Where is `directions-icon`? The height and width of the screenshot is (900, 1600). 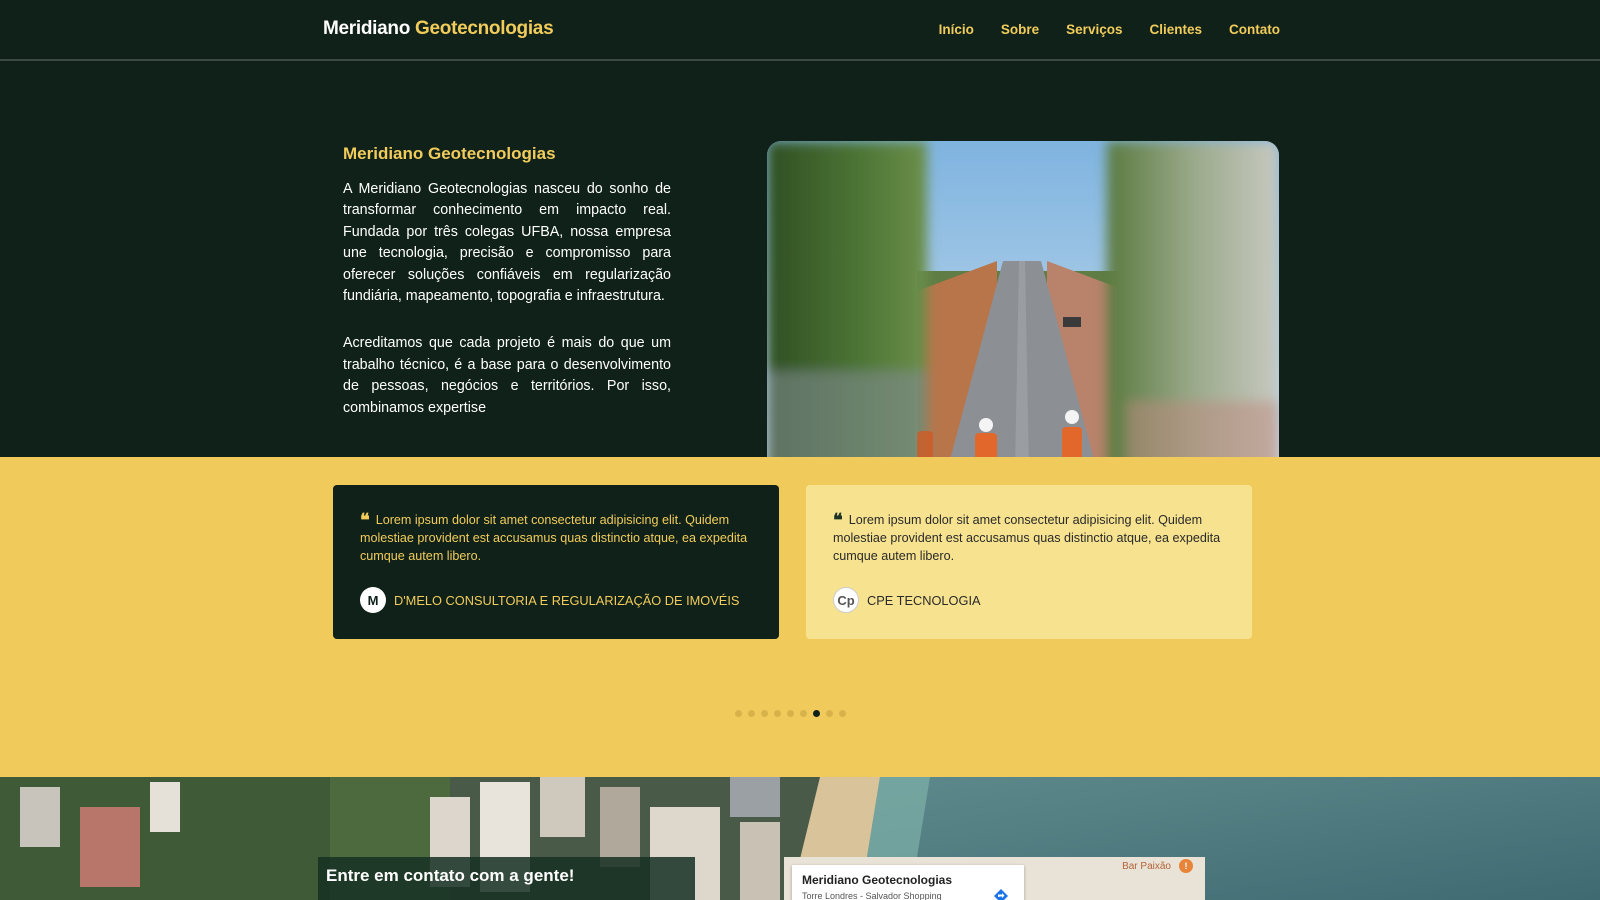 directions-icon is located at coordinates (1001, 893).